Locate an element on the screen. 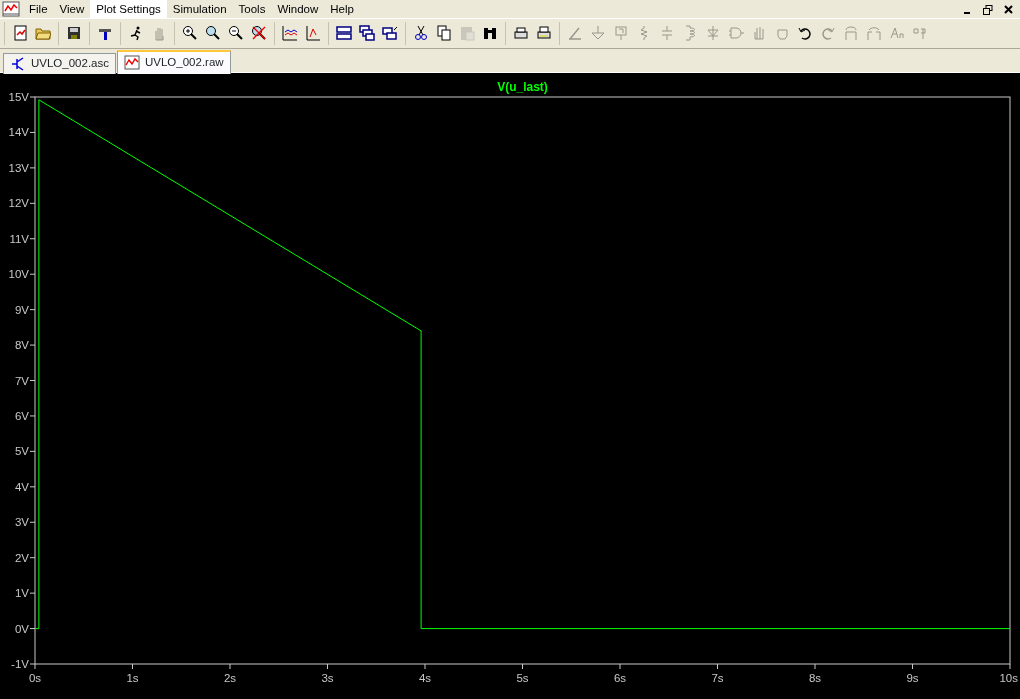 The width and height of the screenshot is (1020, 699). menu-item: Window is located at coordinates (298, 9).